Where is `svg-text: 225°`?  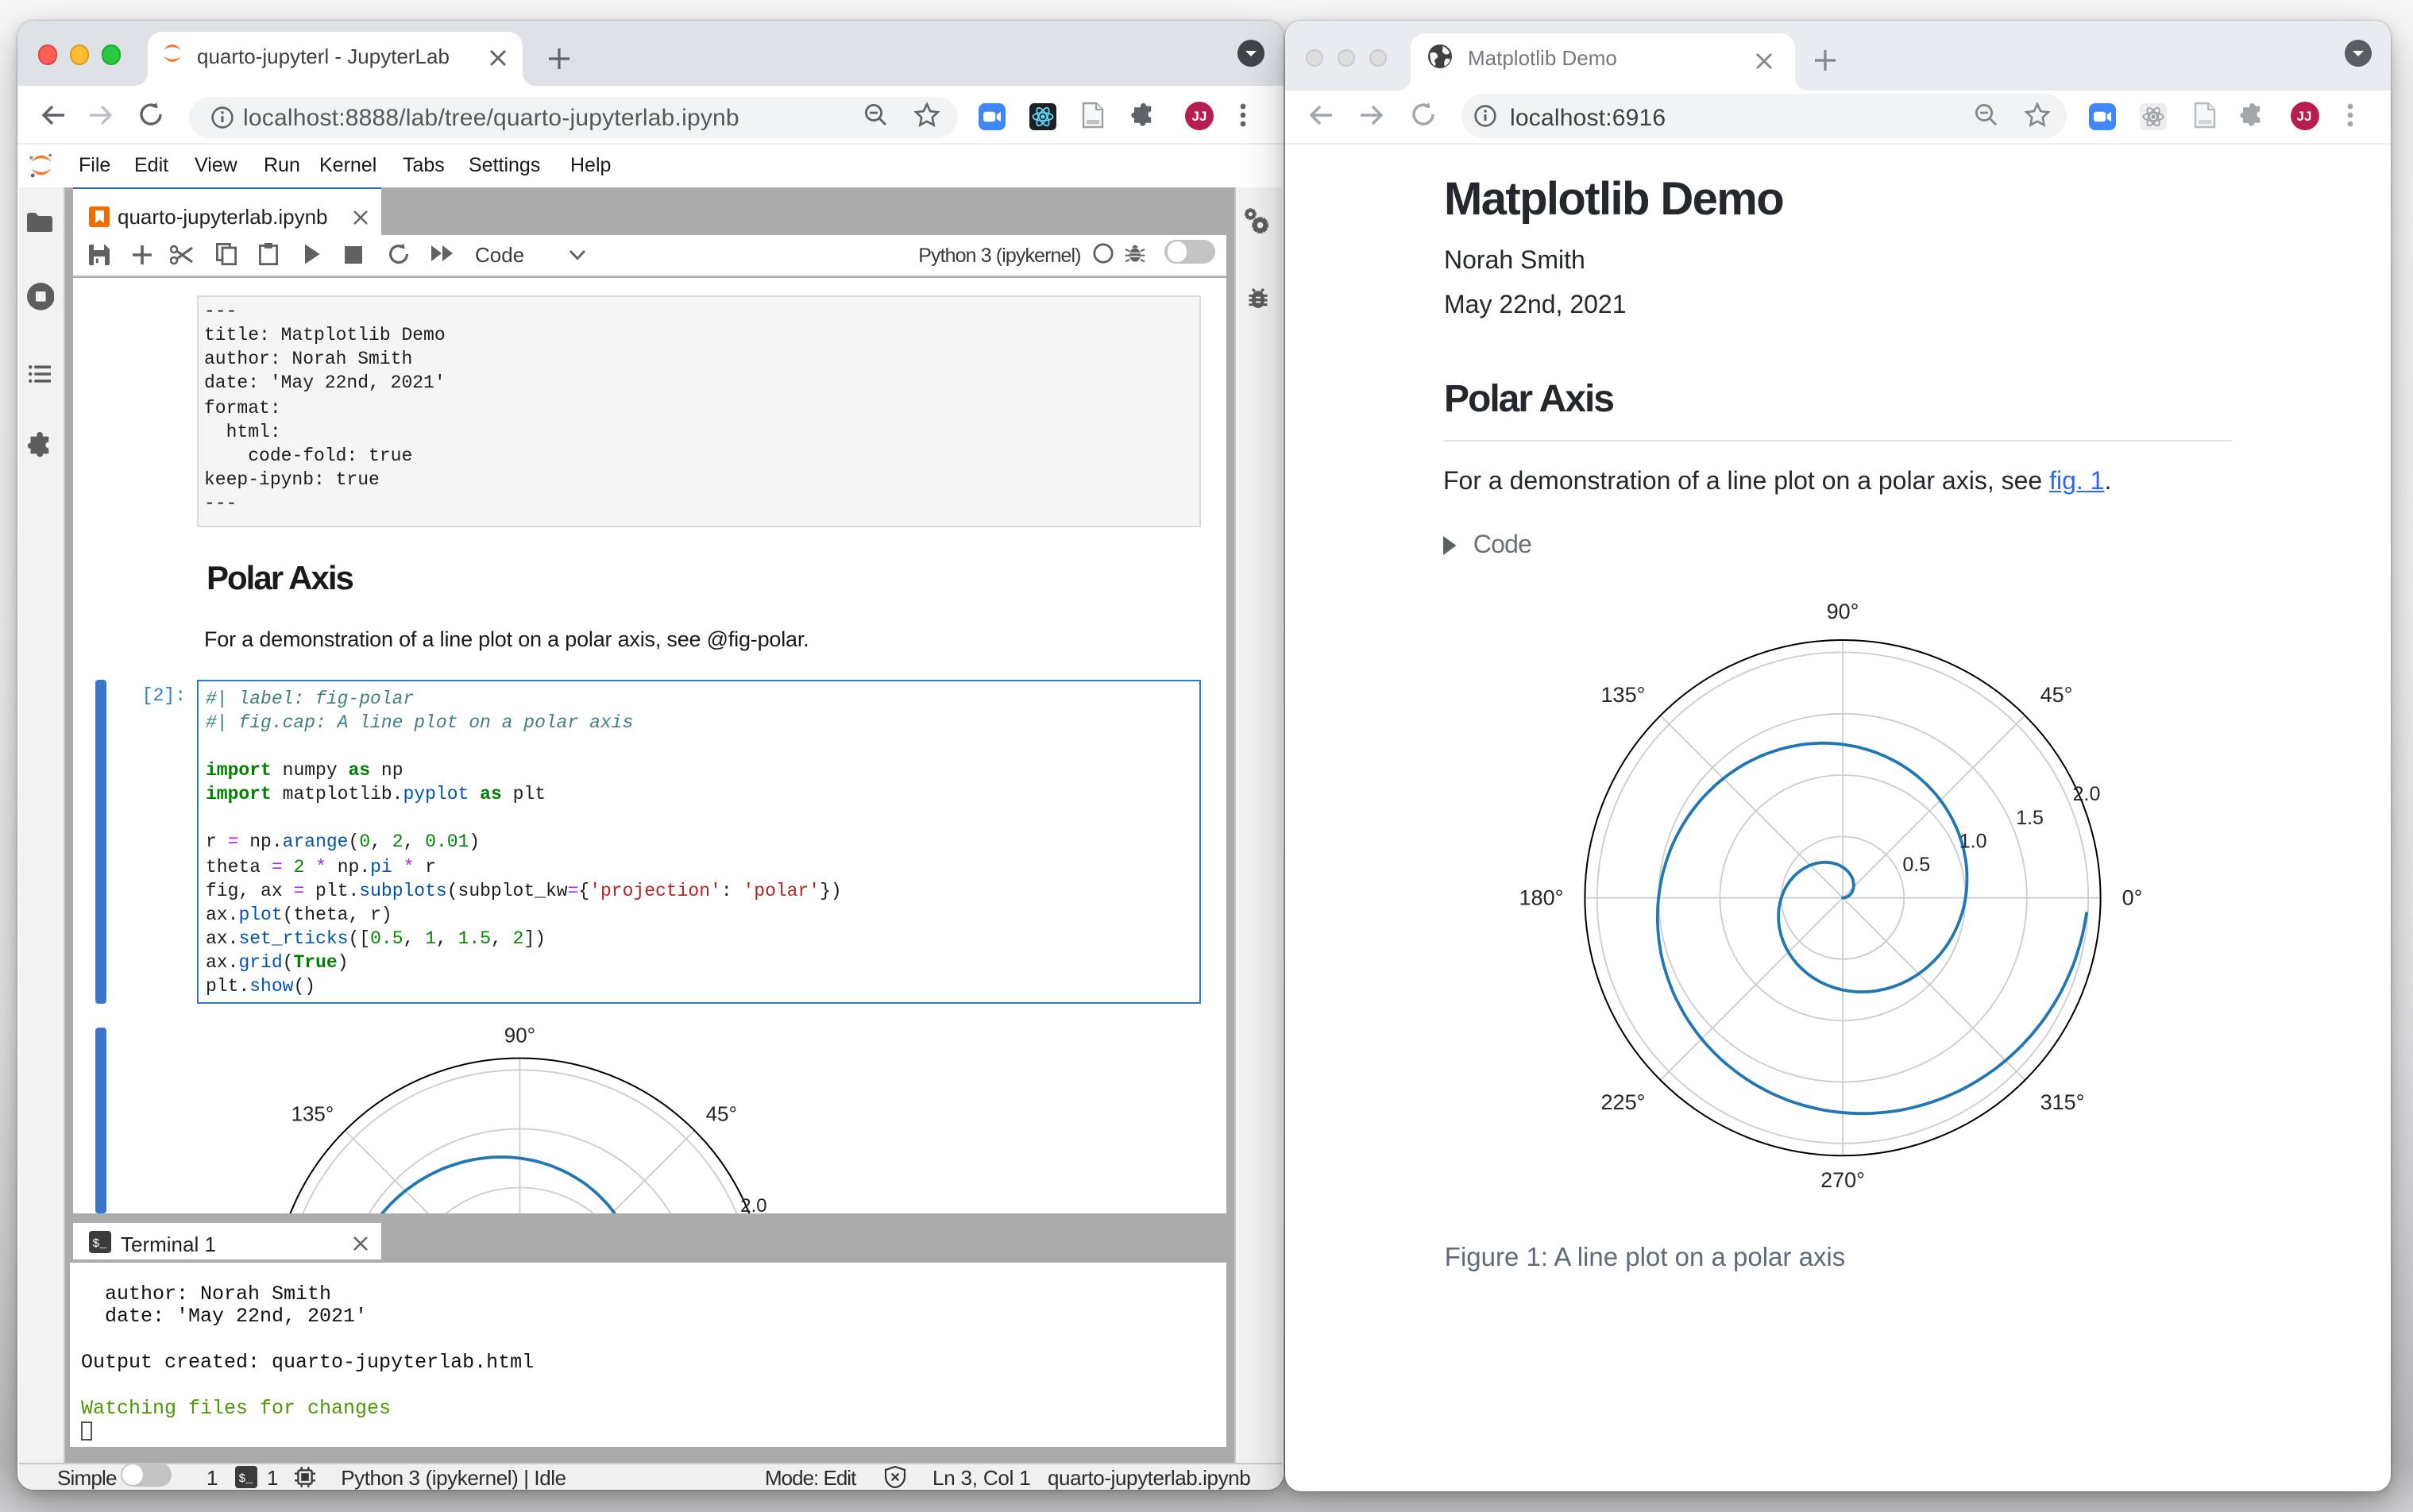 svg-text: 225° is located at coordinates (1623, 1102).